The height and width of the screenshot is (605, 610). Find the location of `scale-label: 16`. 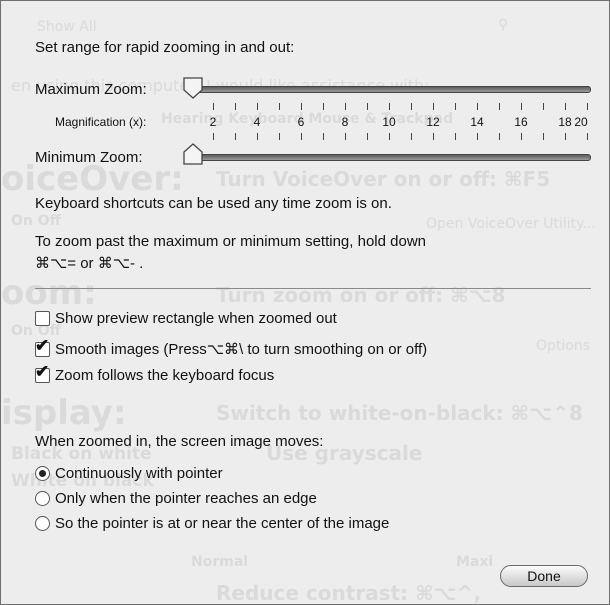

scale-label: 16 is located at coordinates (521, 122).